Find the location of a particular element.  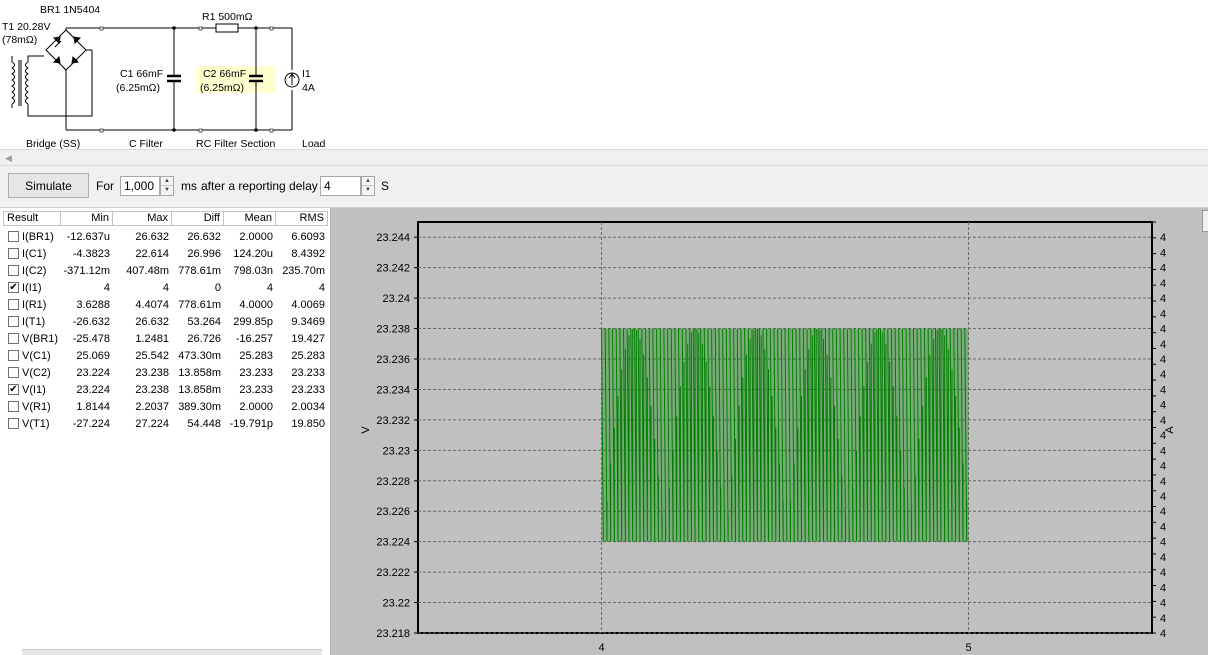

delay-input: 4 is located at coordinates (340, 186).